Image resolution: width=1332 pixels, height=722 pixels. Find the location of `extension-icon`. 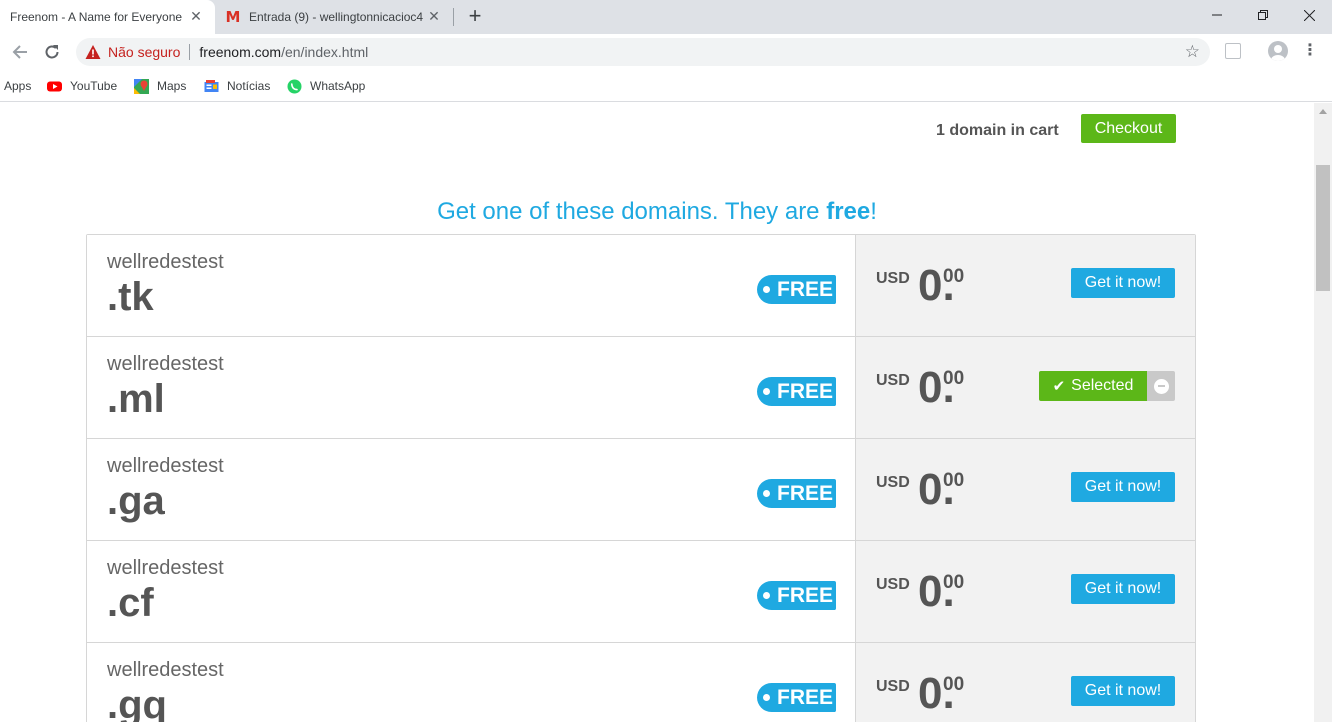

extension-icon is located at coordinates (1233, 51).